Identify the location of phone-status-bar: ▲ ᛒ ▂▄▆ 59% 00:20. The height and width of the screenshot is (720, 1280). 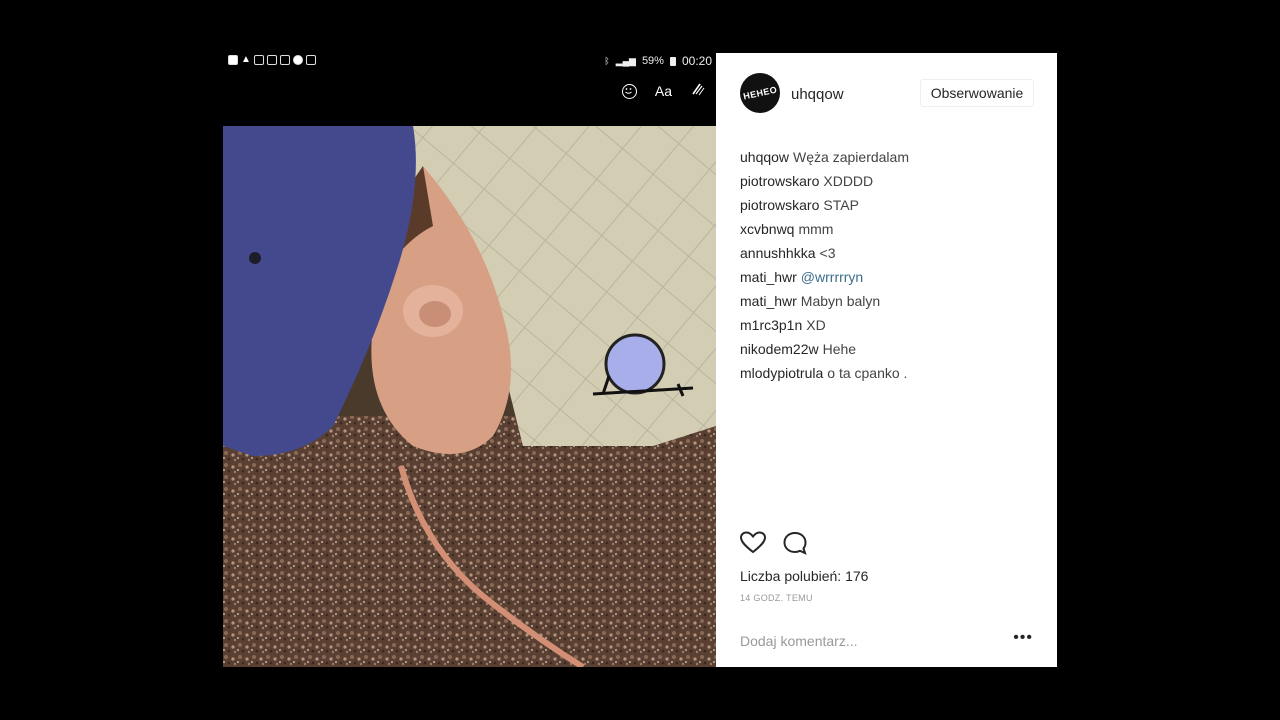
(469, 61).